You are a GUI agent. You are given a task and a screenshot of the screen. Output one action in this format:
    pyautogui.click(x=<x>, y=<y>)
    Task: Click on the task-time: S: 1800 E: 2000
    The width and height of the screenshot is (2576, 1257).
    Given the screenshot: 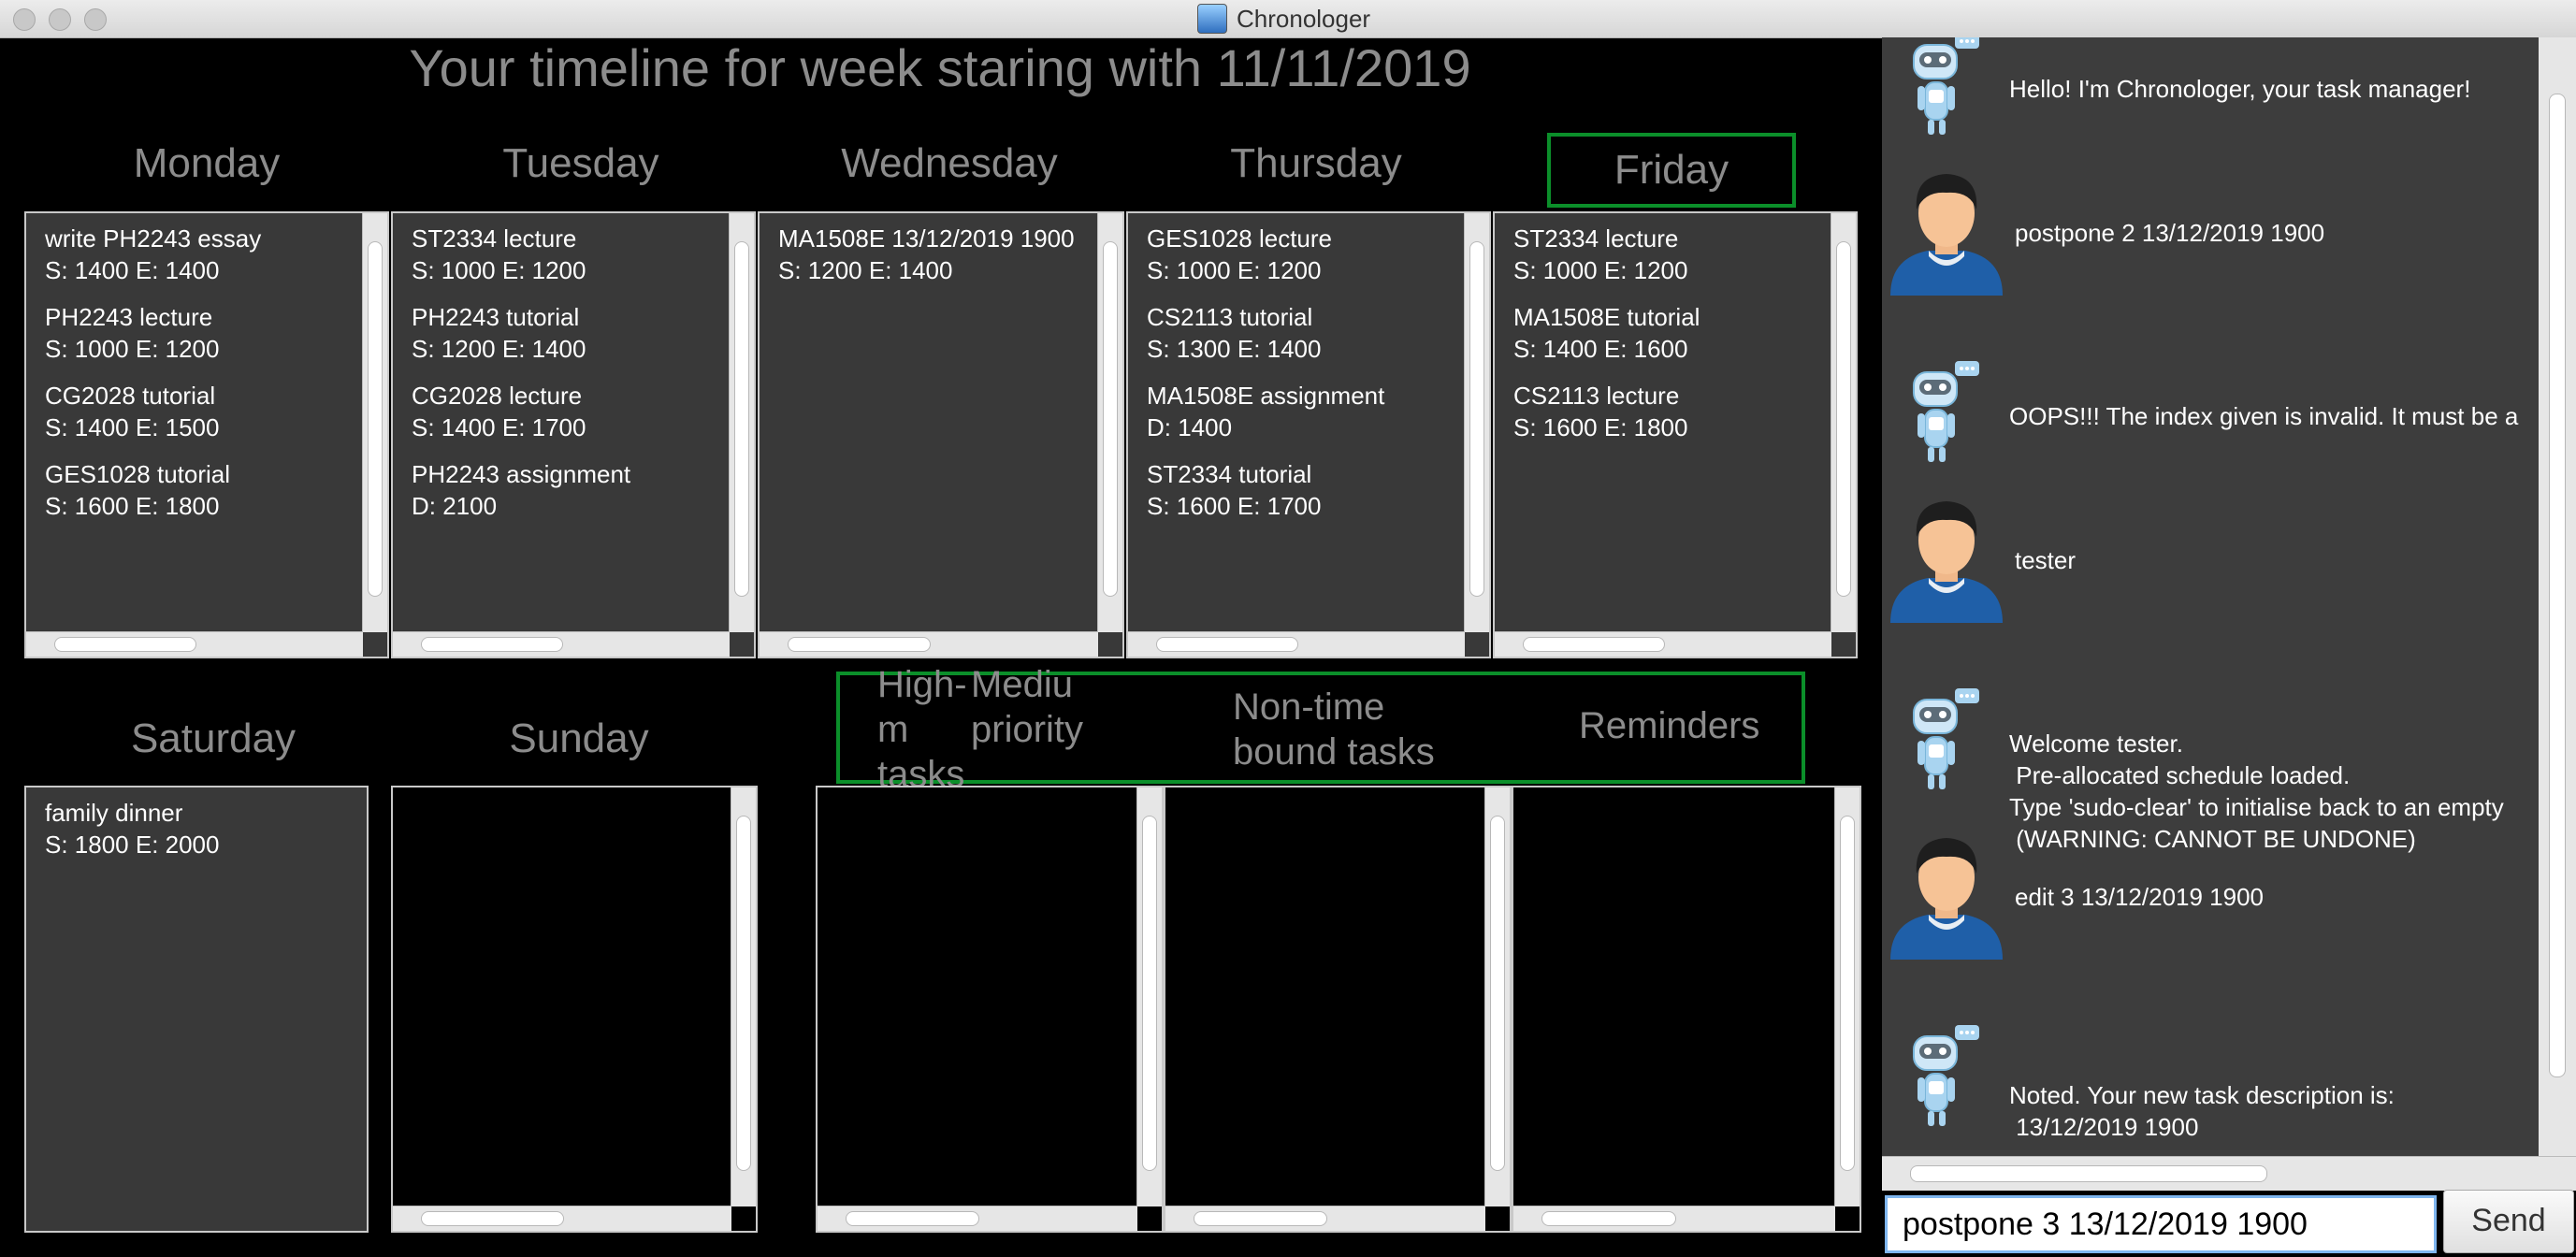 What is the action you would take?
    pyautogui.click(x=132, y=845)
    